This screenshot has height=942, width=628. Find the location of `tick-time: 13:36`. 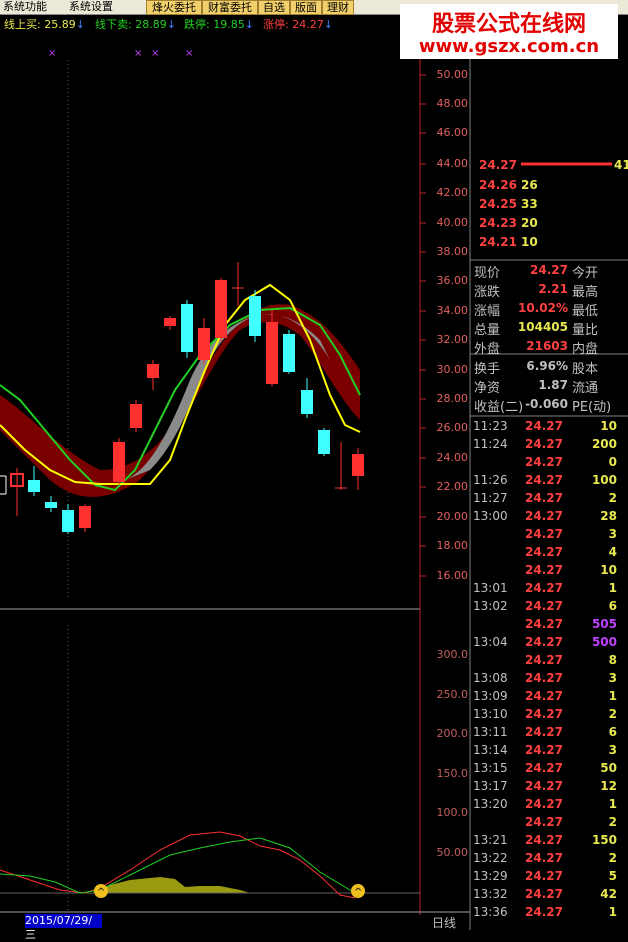

tick-time: 13:36 is located at coordinates (490, 912).